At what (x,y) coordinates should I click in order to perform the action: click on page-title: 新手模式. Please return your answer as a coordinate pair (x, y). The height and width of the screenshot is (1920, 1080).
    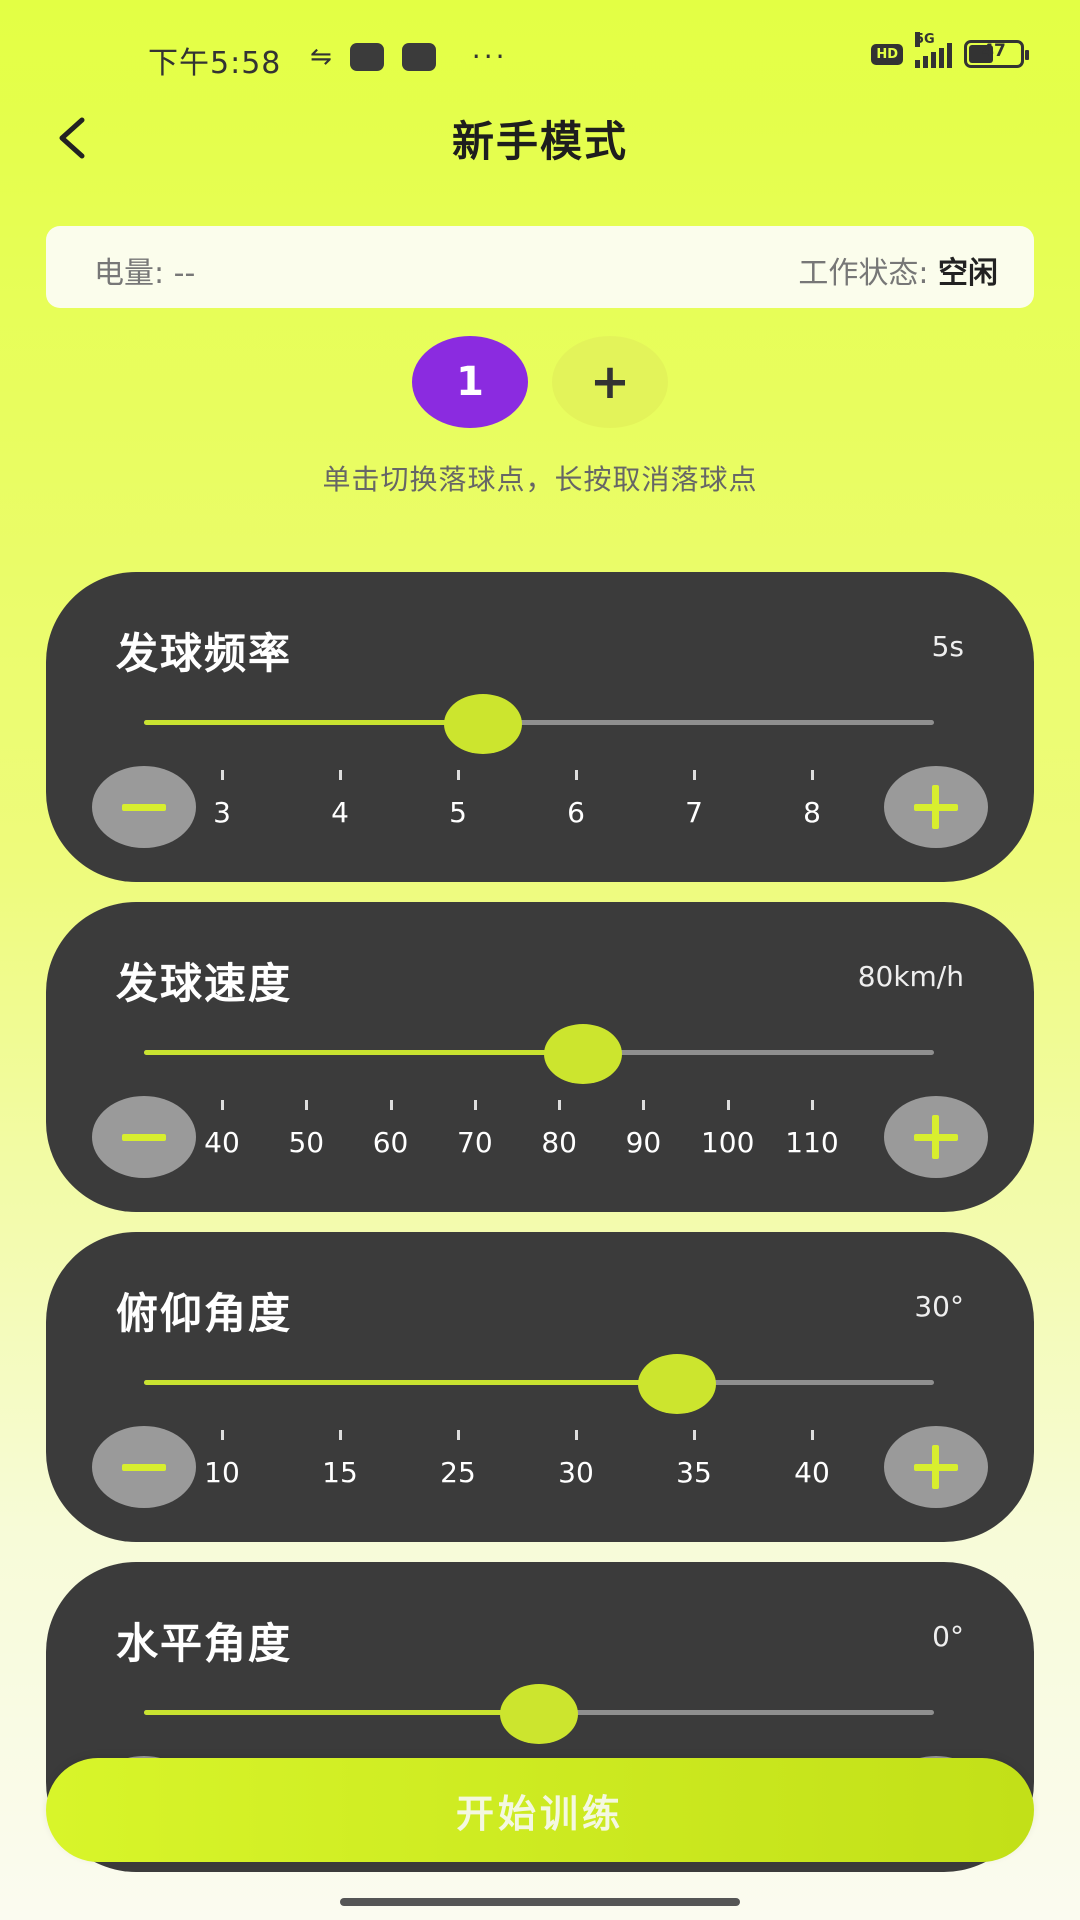
    Looking at the image, I should click on (539, 141).